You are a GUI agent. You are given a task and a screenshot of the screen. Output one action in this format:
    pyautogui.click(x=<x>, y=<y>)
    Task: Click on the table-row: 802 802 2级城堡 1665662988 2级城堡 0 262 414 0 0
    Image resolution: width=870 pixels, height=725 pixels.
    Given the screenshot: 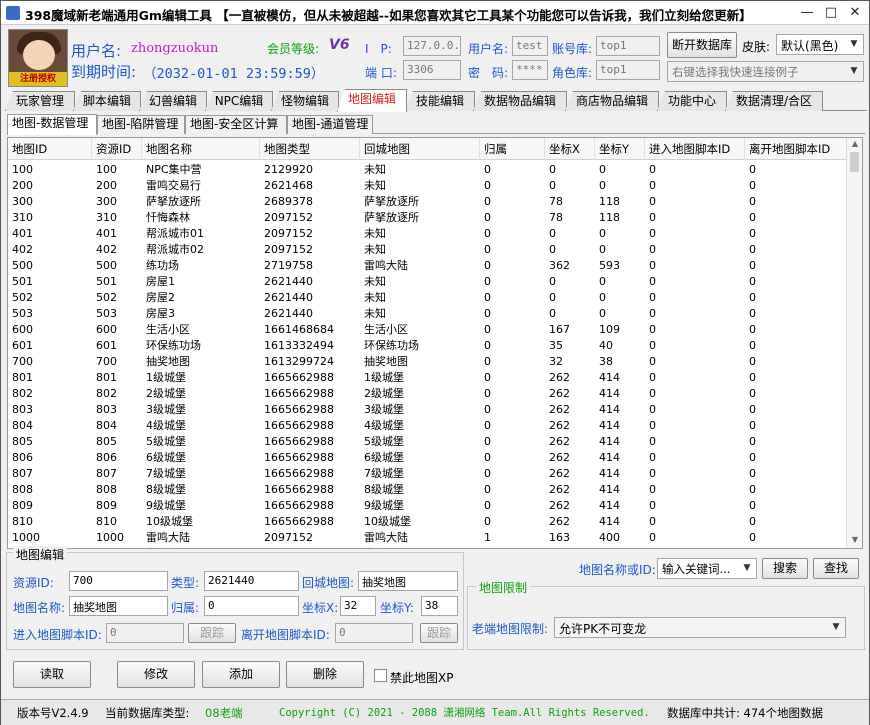 What is the action you would take?
    pyautogui.click(x=428, y=394)
    